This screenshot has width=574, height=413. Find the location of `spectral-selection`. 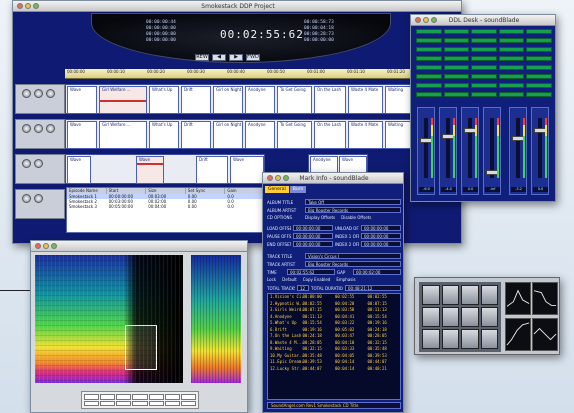

spectral-selection is located at coordinates (141, 347).